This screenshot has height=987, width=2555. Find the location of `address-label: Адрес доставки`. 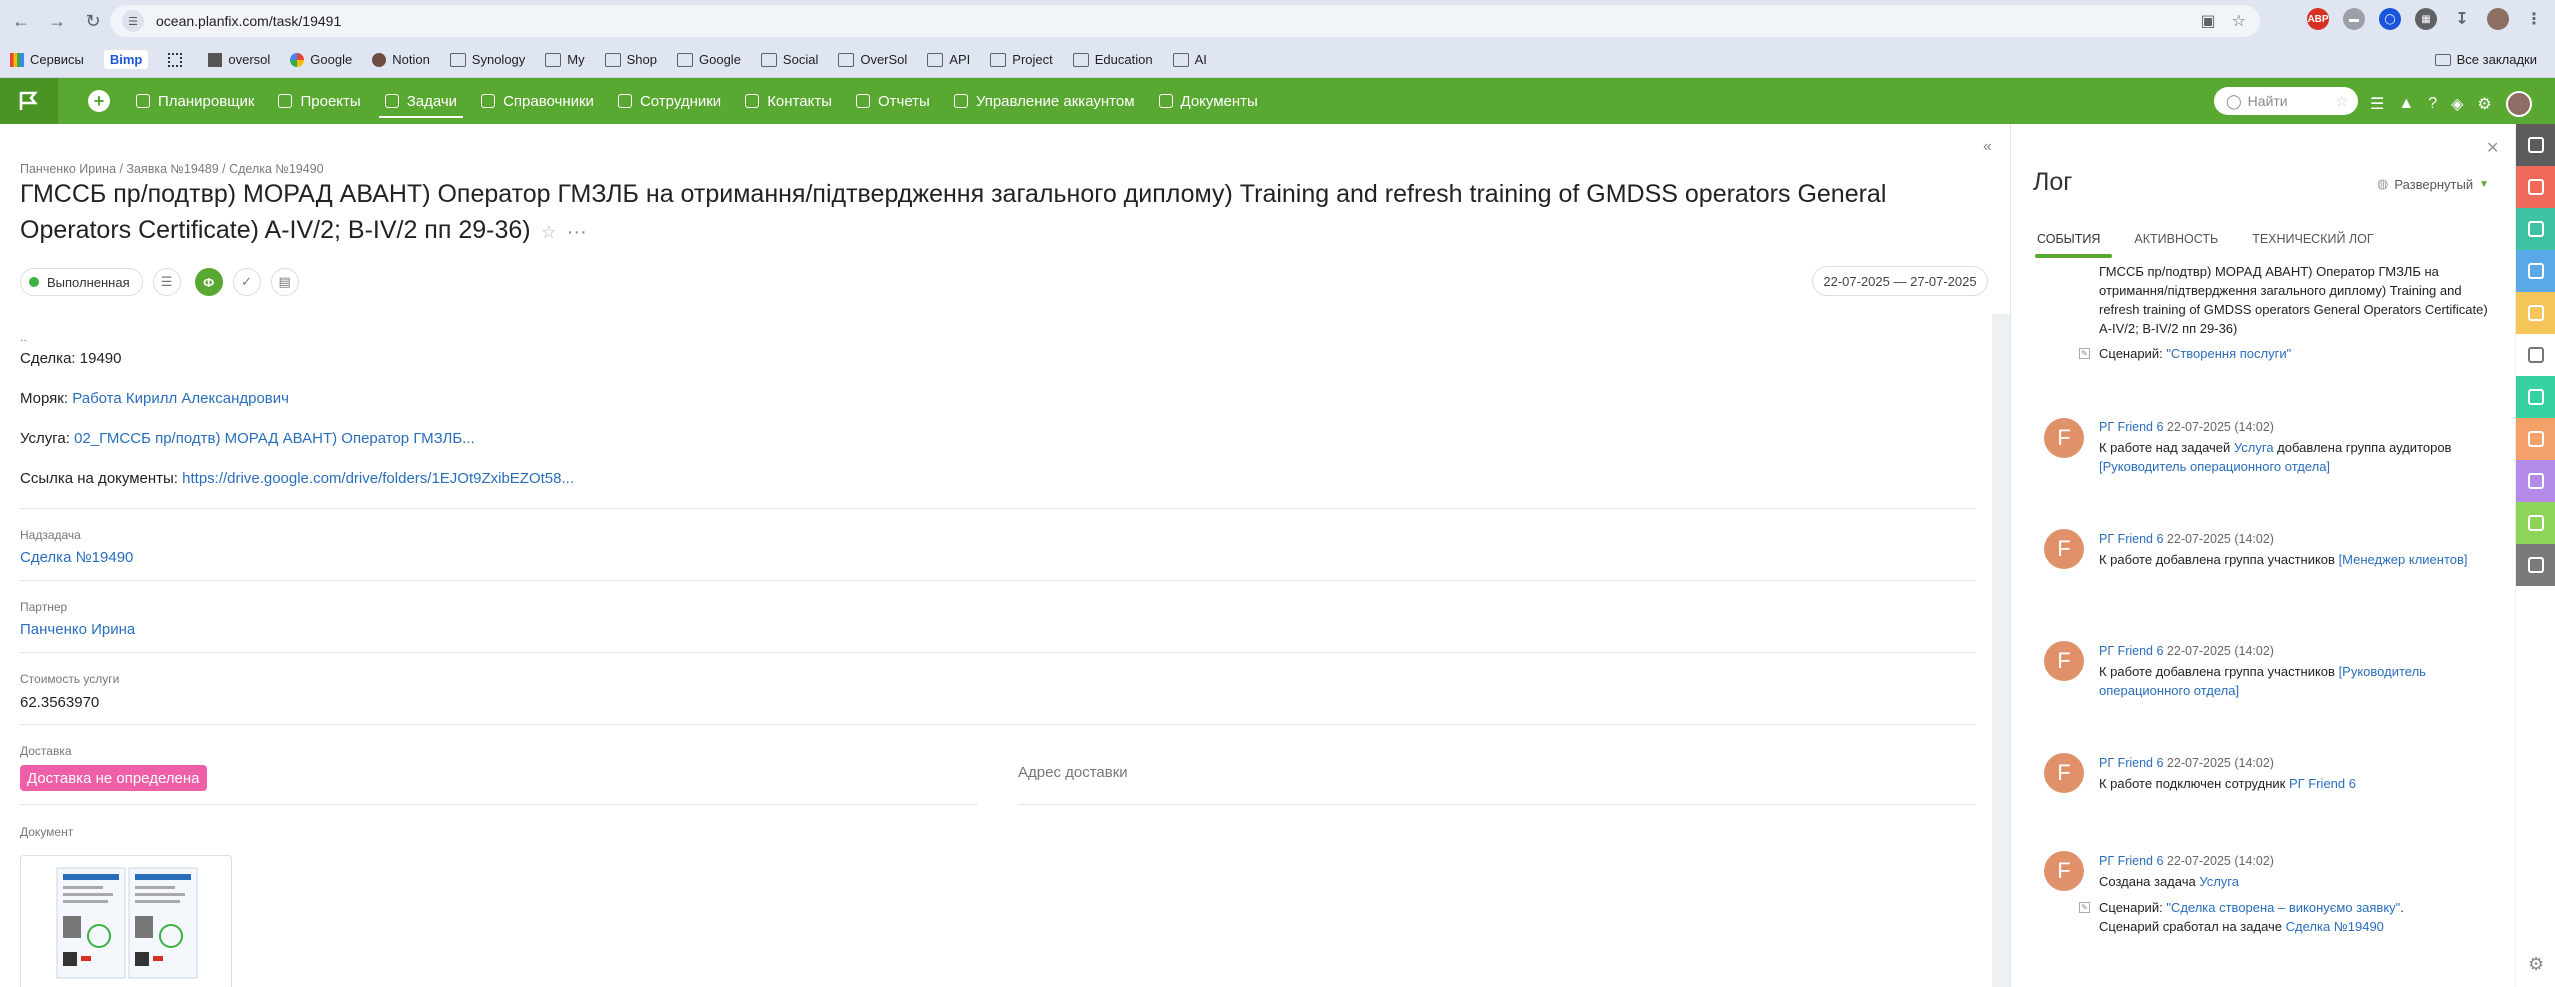

address-label: Адрес доставки is located at coordinates (1073, 772).